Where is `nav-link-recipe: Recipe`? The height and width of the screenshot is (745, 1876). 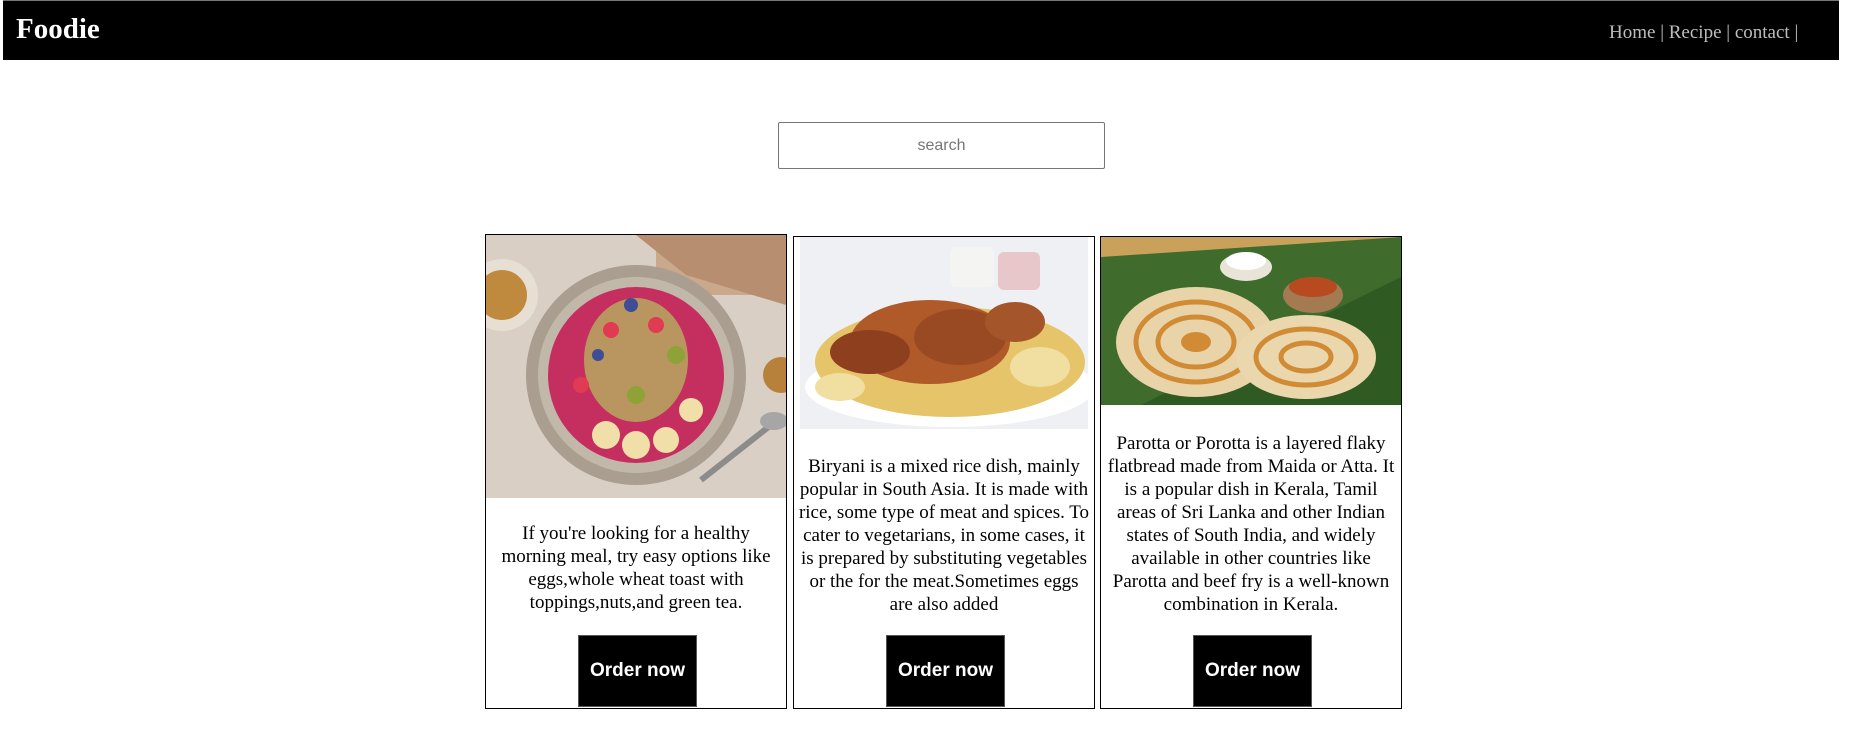
nav-link-recipe: Recipe is located at coordinates (1695, 33).